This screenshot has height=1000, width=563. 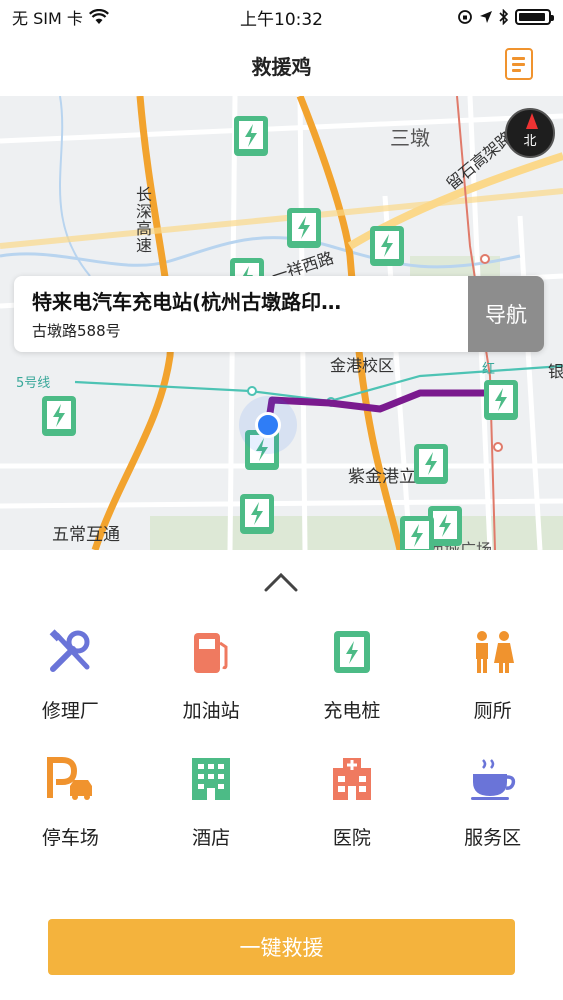 I want to click on carrier-text: 无 SIM 卡, so click(x=47, y=18).